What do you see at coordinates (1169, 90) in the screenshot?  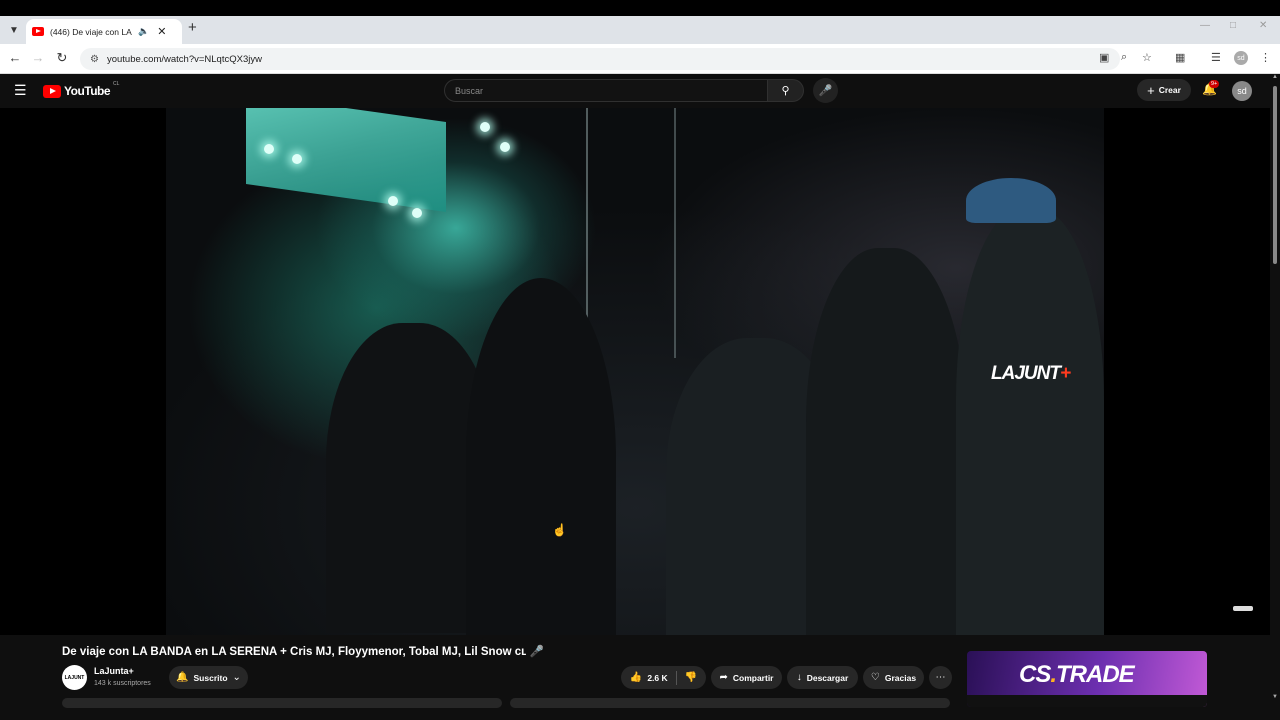 I see `create-label: Crear` at bounding box center [1169, 90].